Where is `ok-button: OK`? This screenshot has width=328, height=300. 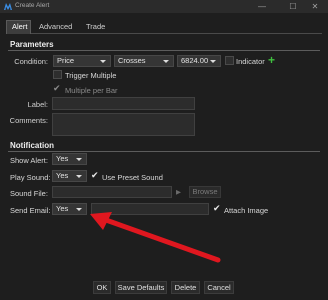 ok-button: OK is located at coordinates (102, 287).